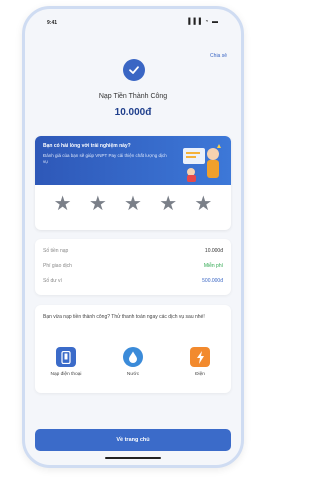 The width and height of the screenshot is (320, 477). I want to click on feedback-illustration-icon, so click(202, 163).